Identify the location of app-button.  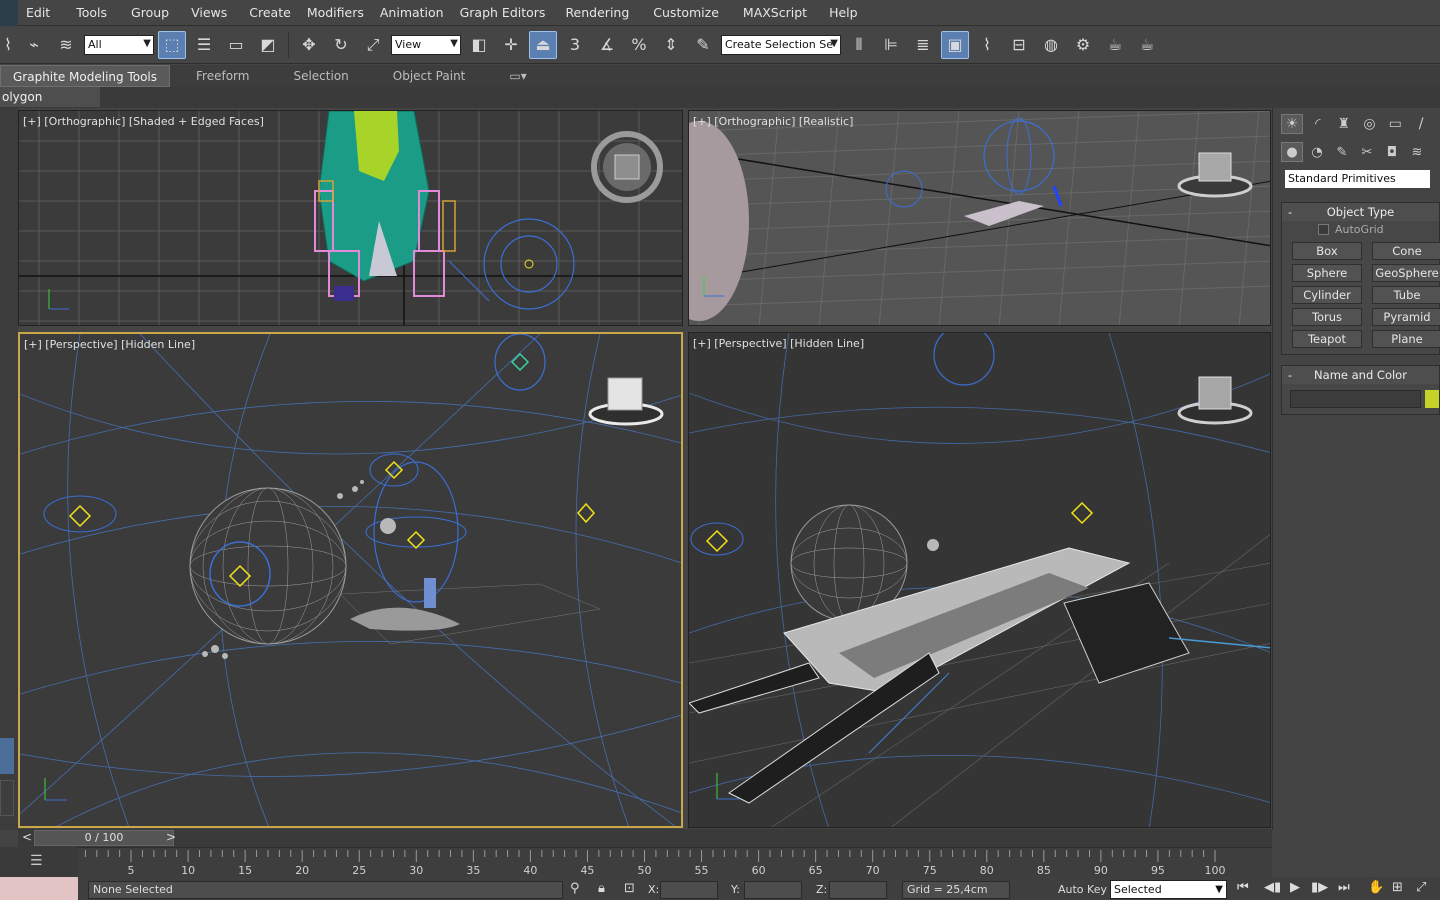
(9, 13).